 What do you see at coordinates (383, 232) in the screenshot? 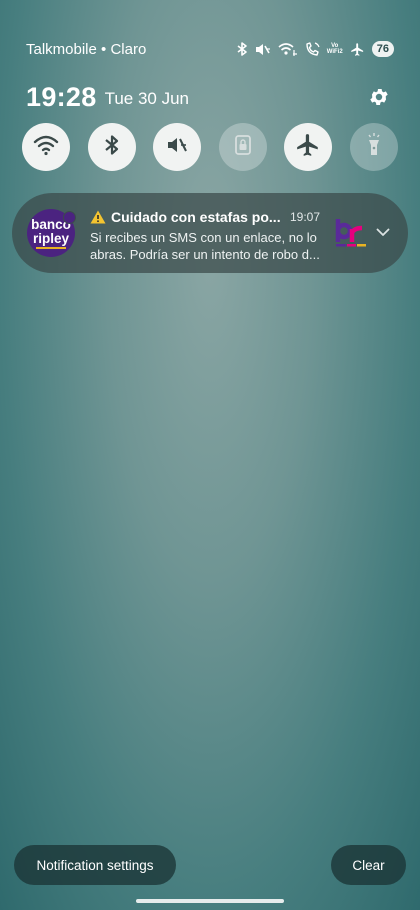
I see `chevron-down-icon` at bounding box center [383, 232].